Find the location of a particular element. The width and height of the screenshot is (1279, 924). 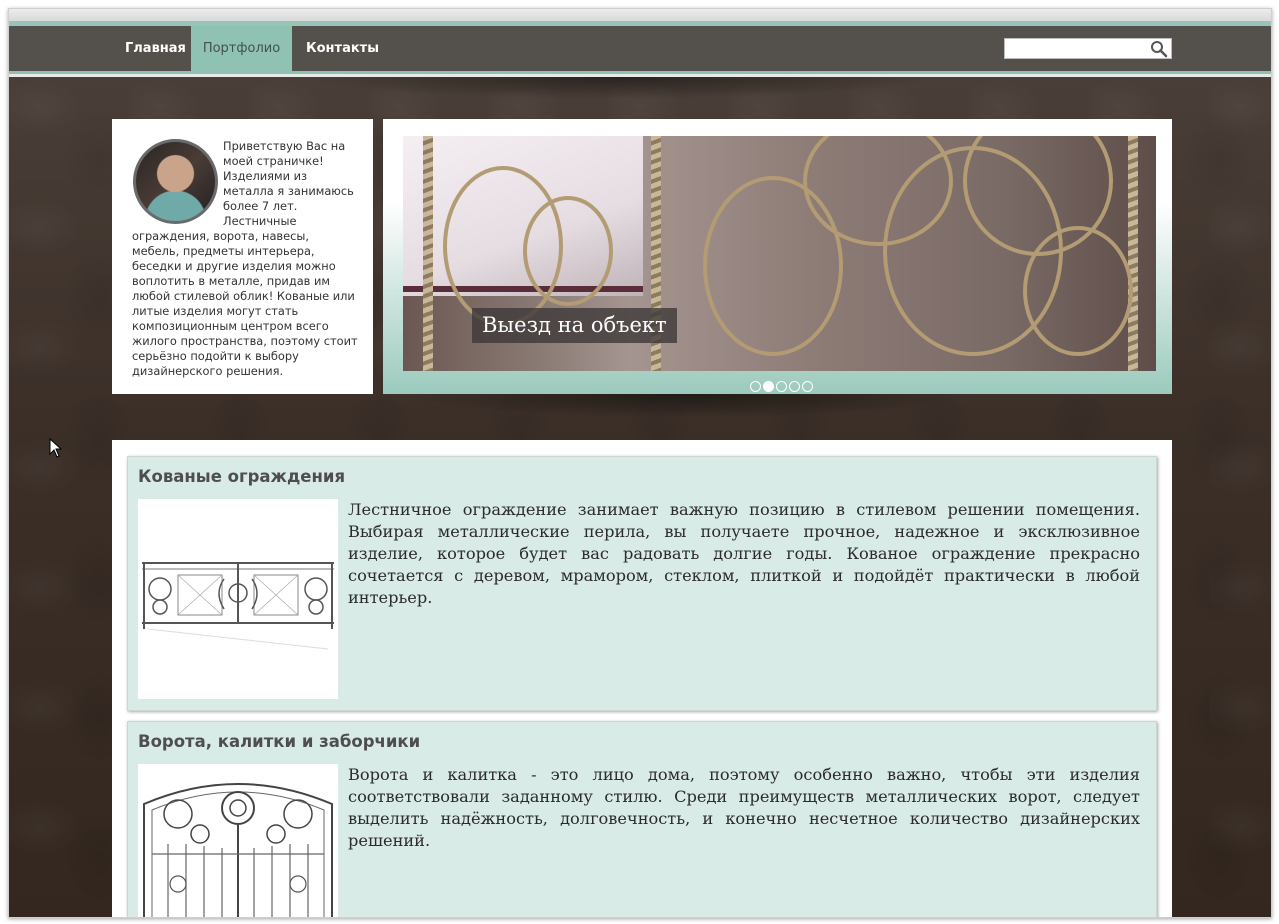

main-navbar: Главная Портфолио Контакты is located at coordinates (640, 50).